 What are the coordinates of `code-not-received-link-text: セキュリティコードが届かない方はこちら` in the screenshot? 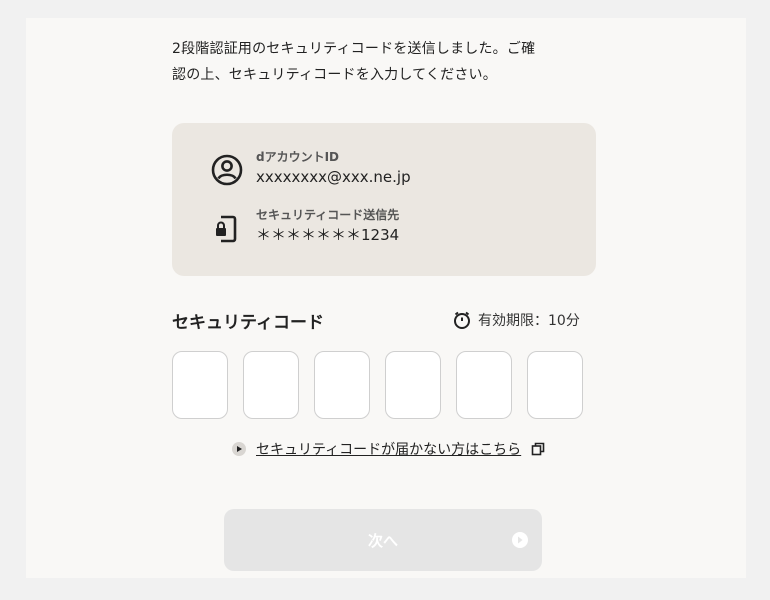 It's located at (388, 449).